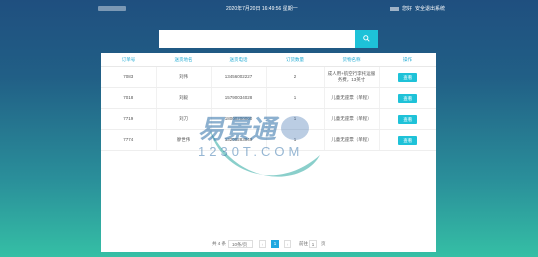  I want to click on order-number: 7719, so click(129, 119).